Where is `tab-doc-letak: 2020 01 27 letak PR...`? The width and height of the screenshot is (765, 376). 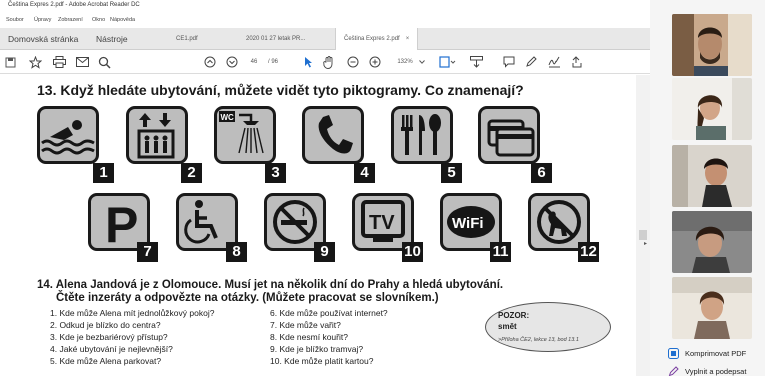
tab-doc-letak: 2020 01 27 letak PR... is located at coordinates (275, 39).